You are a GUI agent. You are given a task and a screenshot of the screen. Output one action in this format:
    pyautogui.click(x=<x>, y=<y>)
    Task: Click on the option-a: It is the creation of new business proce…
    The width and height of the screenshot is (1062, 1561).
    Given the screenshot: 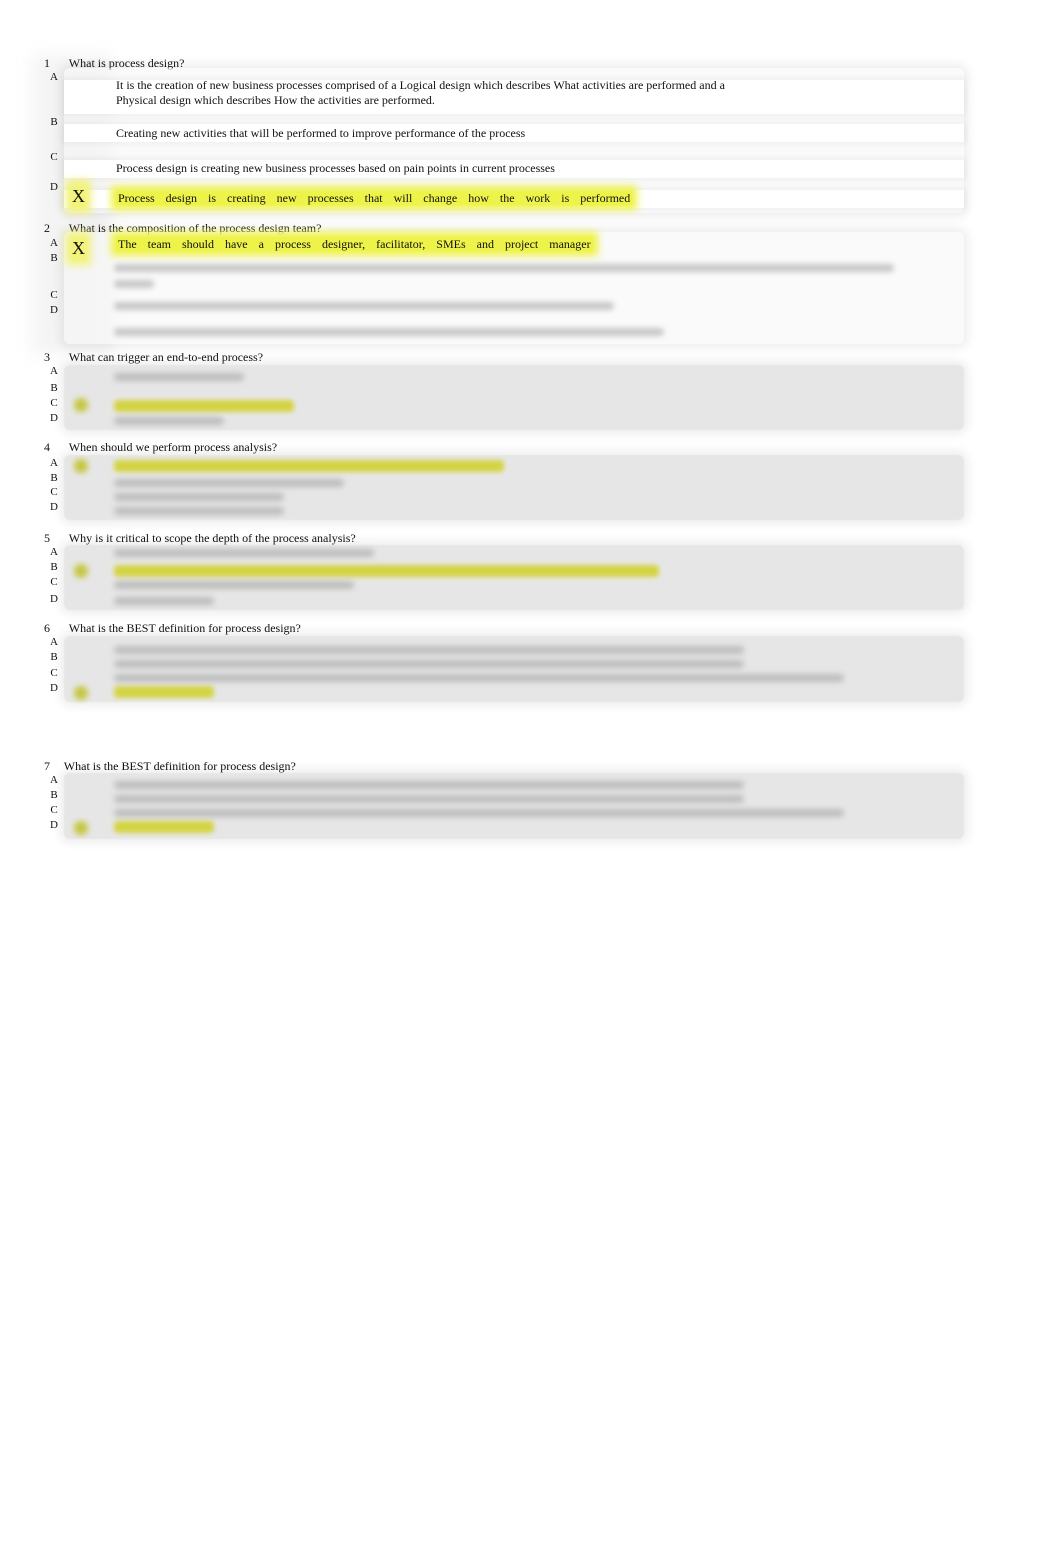 What is the action you would take?
    pyautogui.click(x=420, y=93)
    